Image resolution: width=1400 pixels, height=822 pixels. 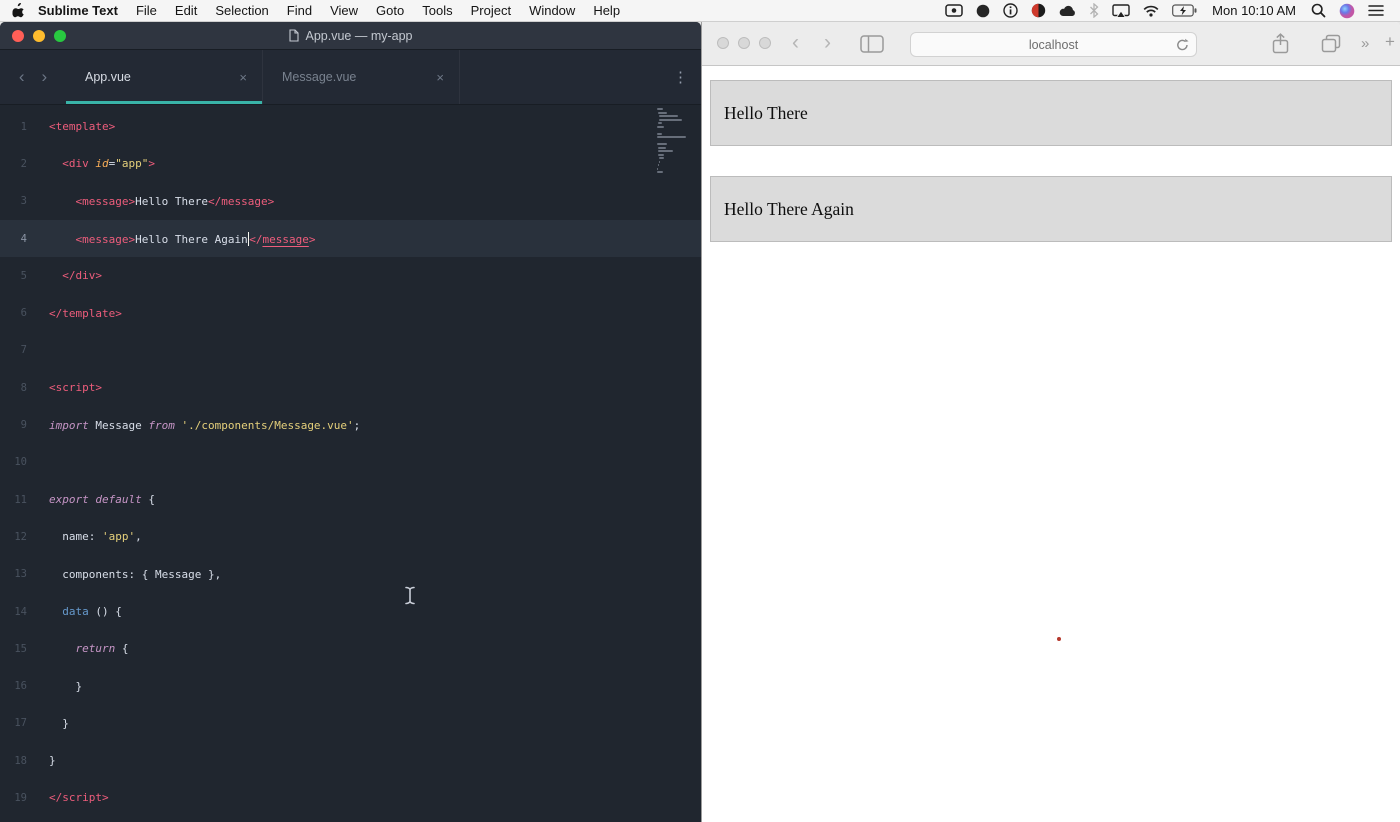 What do you see at coordinates (344, 10) in the screenshot?
I see `menu-view: View` at bounding box center [344, 10].